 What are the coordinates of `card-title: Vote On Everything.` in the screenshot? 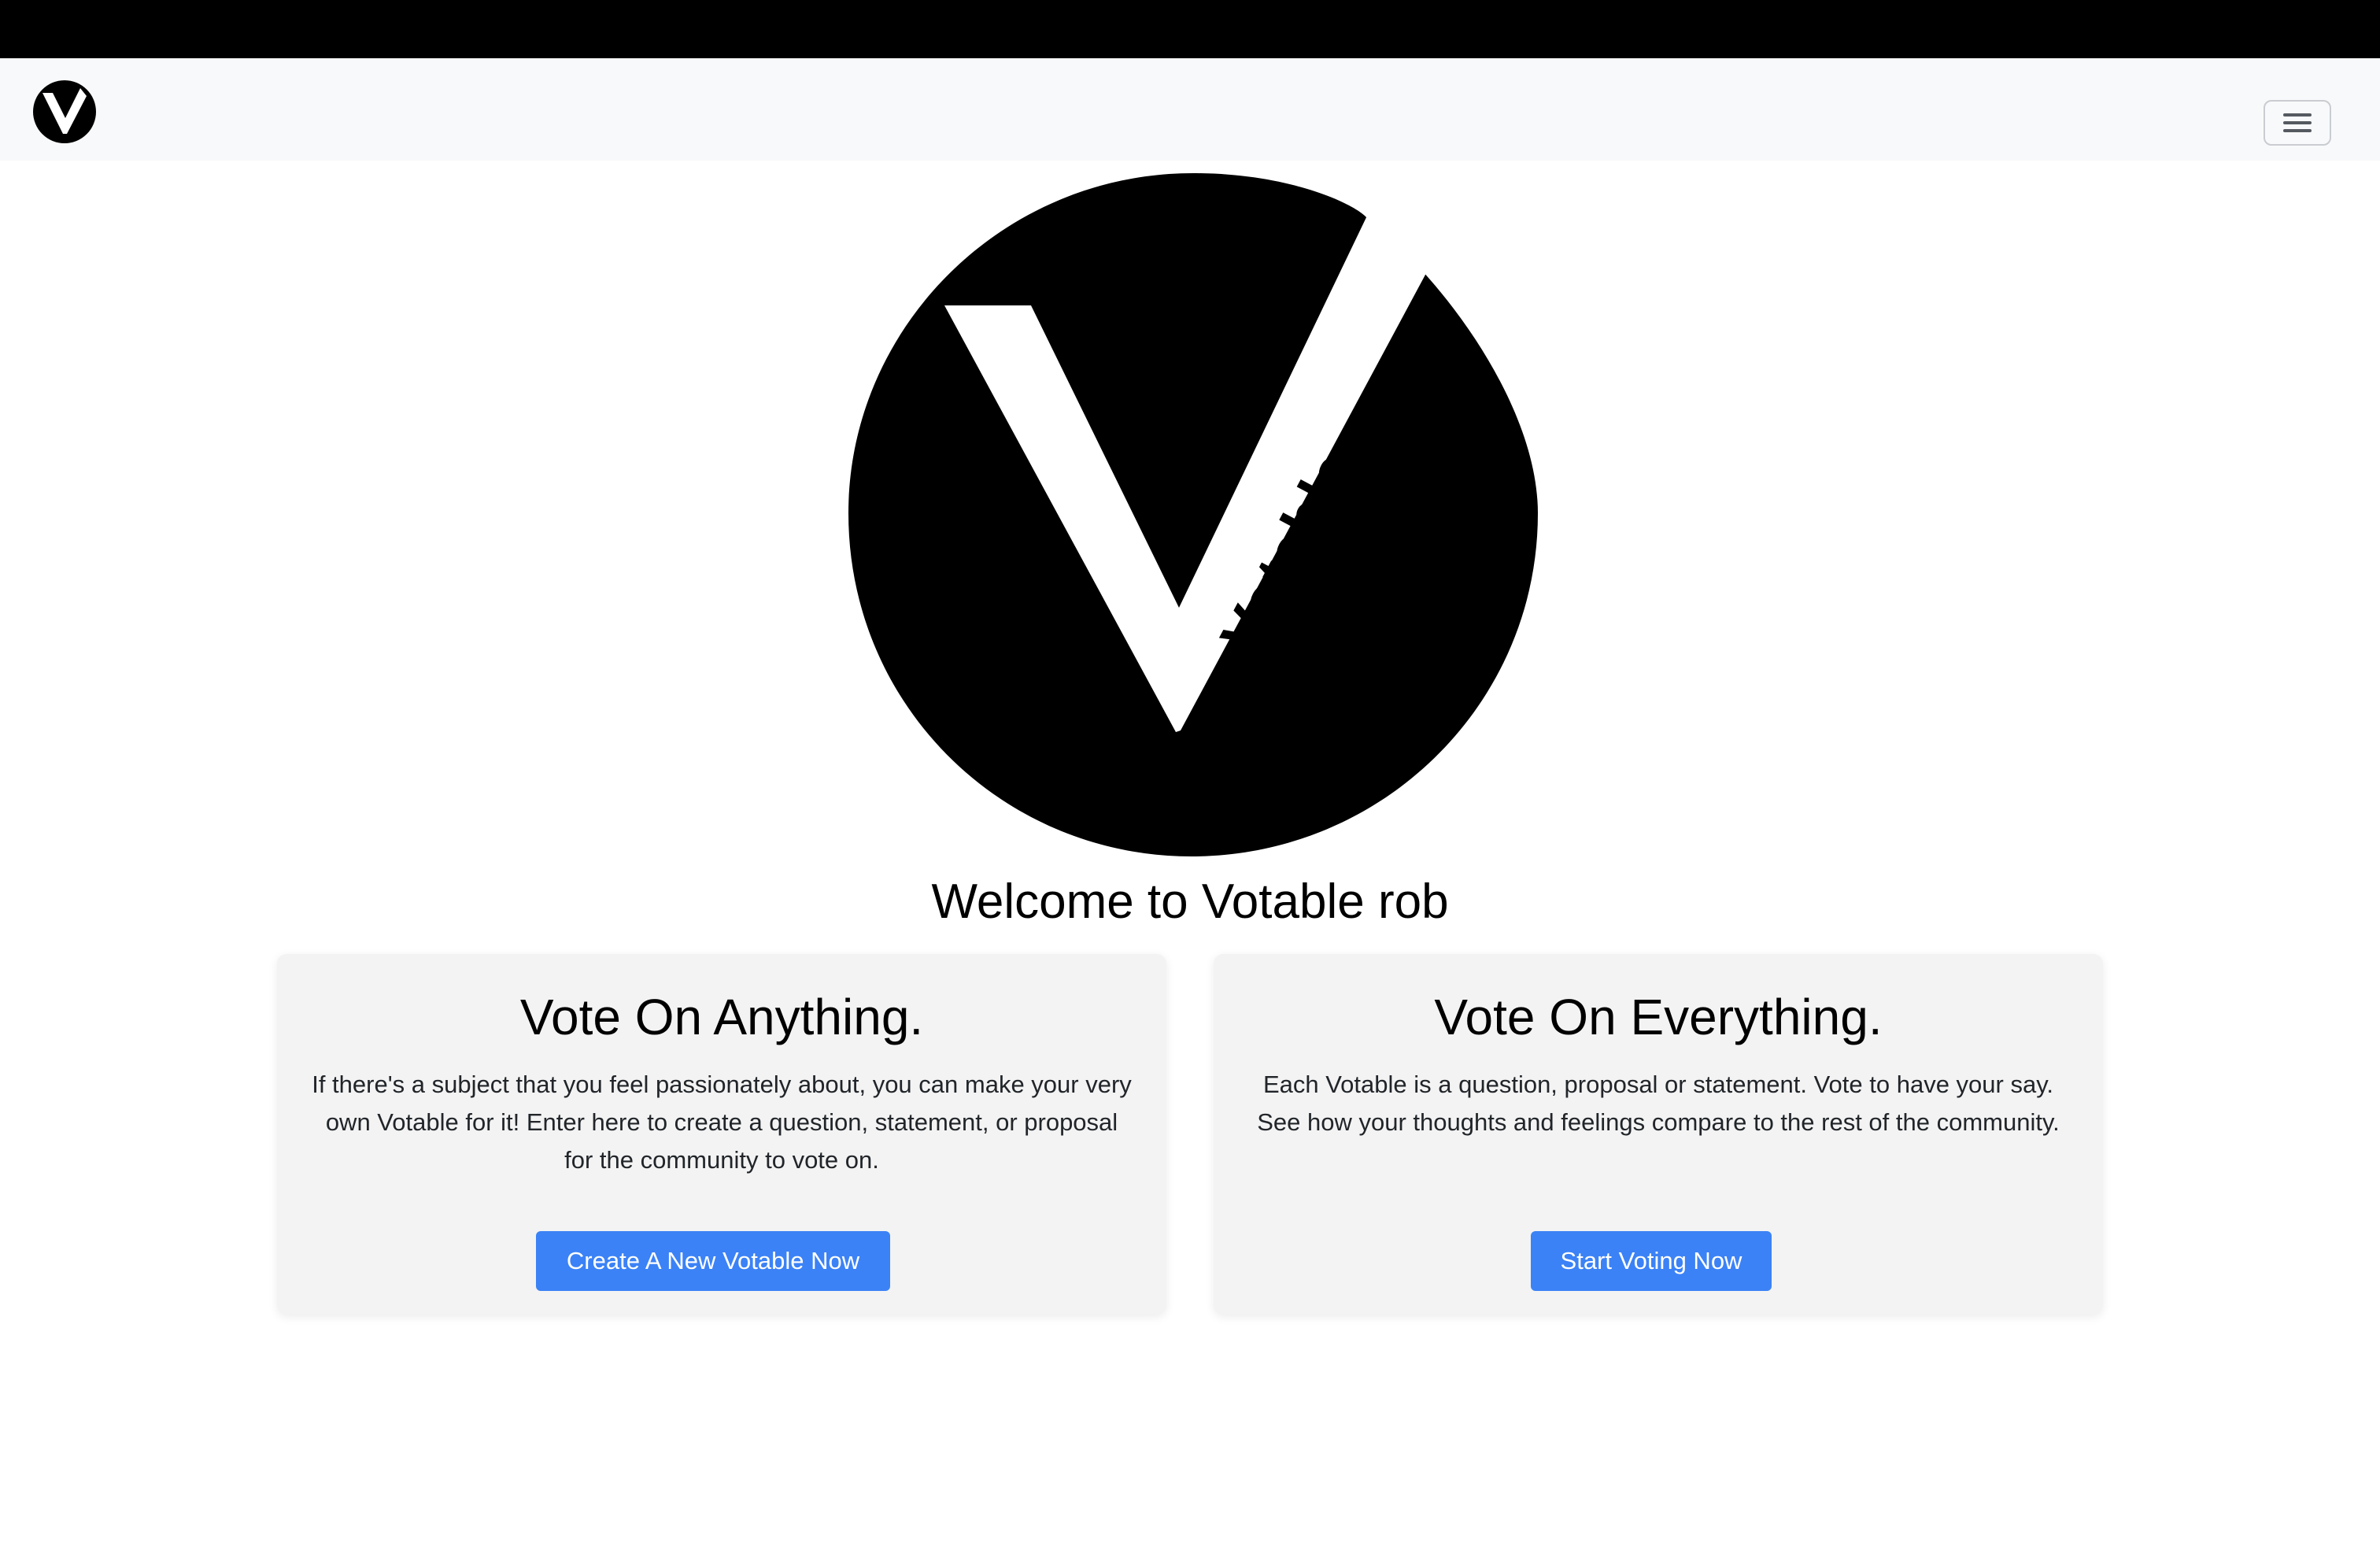 It's located at (1658, 1017).